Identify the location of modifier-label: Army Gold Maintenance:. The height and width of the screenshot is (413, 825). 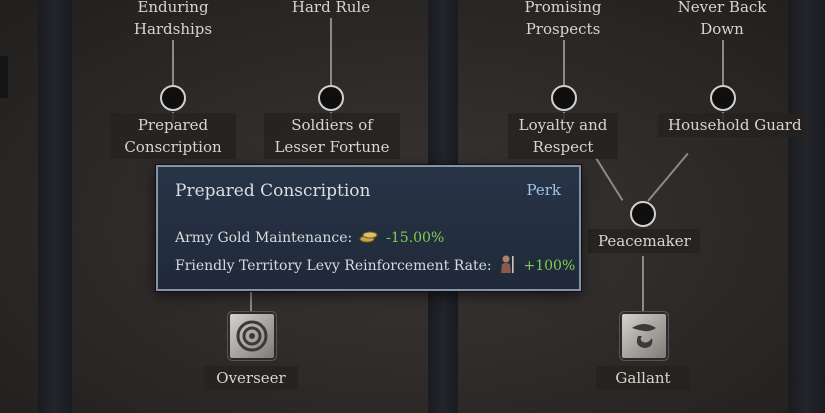
(264, 238).